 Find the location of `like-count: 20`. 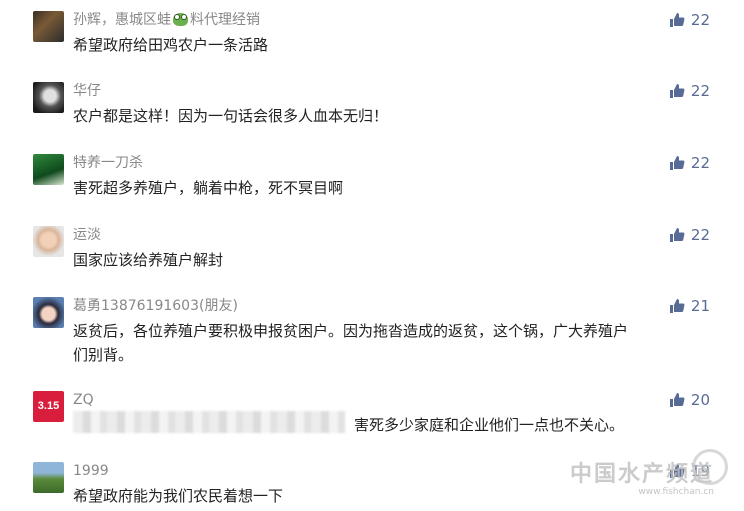

like-count: 20 is located at coordinates (700, 400).